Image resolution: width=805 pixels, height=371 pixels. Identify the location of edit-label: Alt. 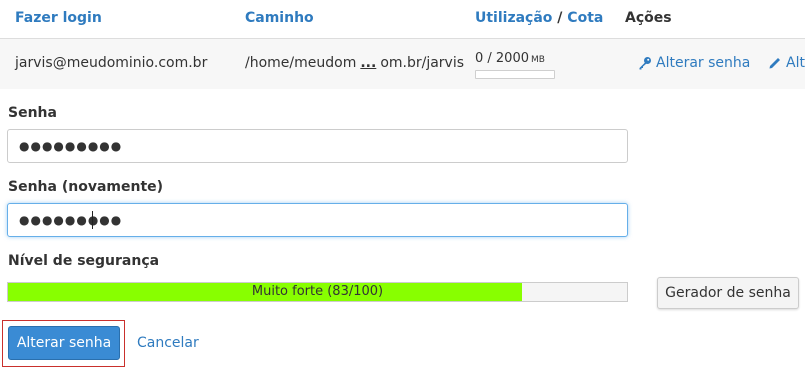
(795, 63).